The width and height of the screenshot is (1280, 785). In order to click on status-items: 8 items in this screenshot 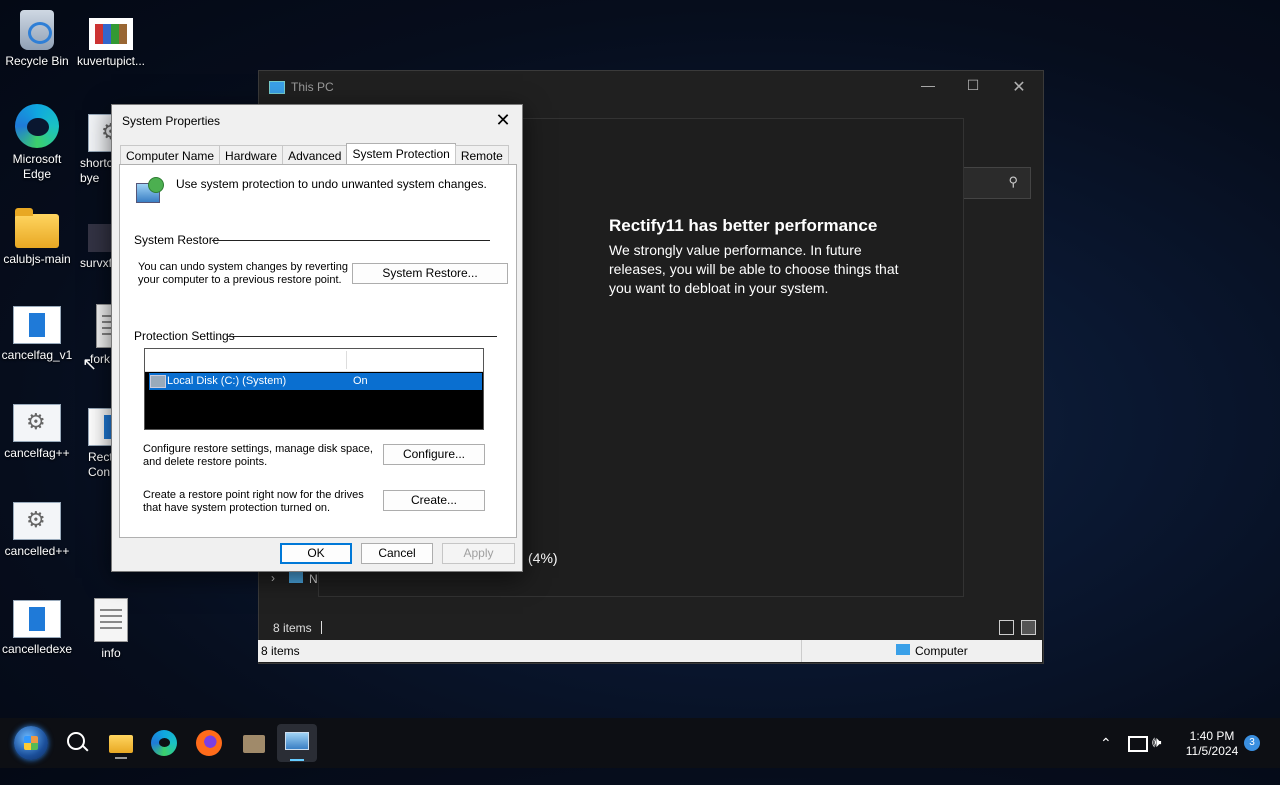, I will do `click(280, 651)`.